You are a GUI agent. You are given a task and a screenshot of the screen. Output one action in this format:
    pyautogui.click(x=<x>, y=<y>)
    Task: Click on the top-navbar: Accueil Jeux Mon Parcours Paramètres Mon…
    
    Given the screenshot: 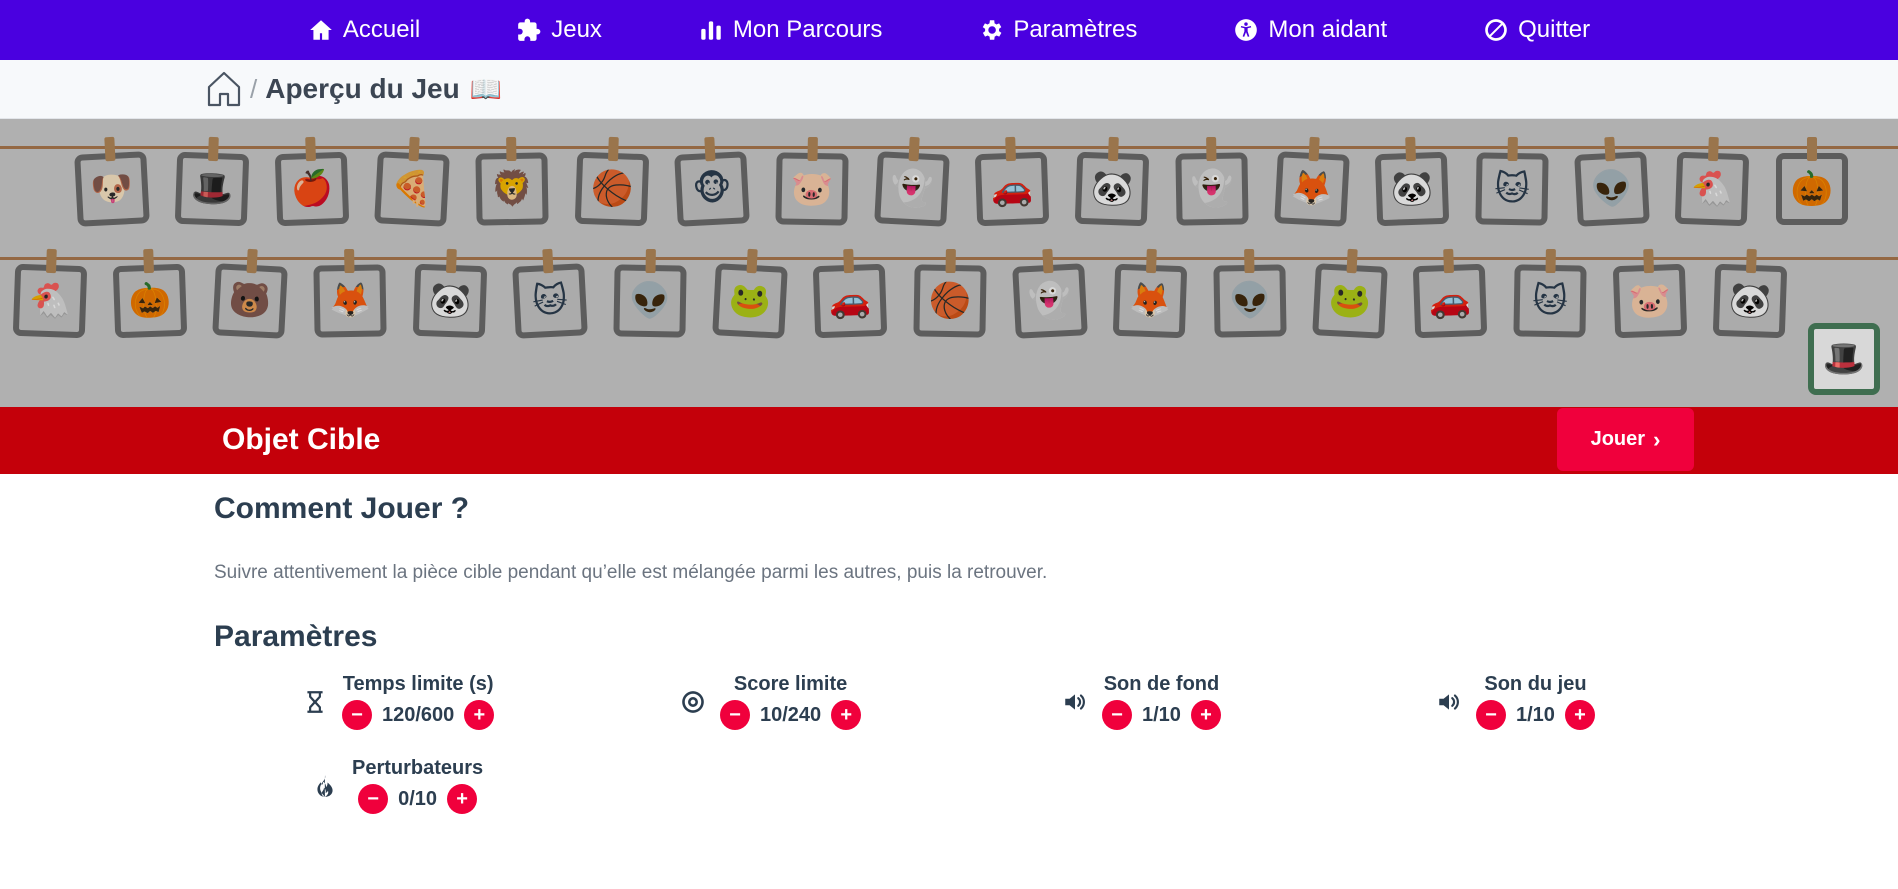 What is the action you would take?
    pyautogui.click(x=949, y=30)
    